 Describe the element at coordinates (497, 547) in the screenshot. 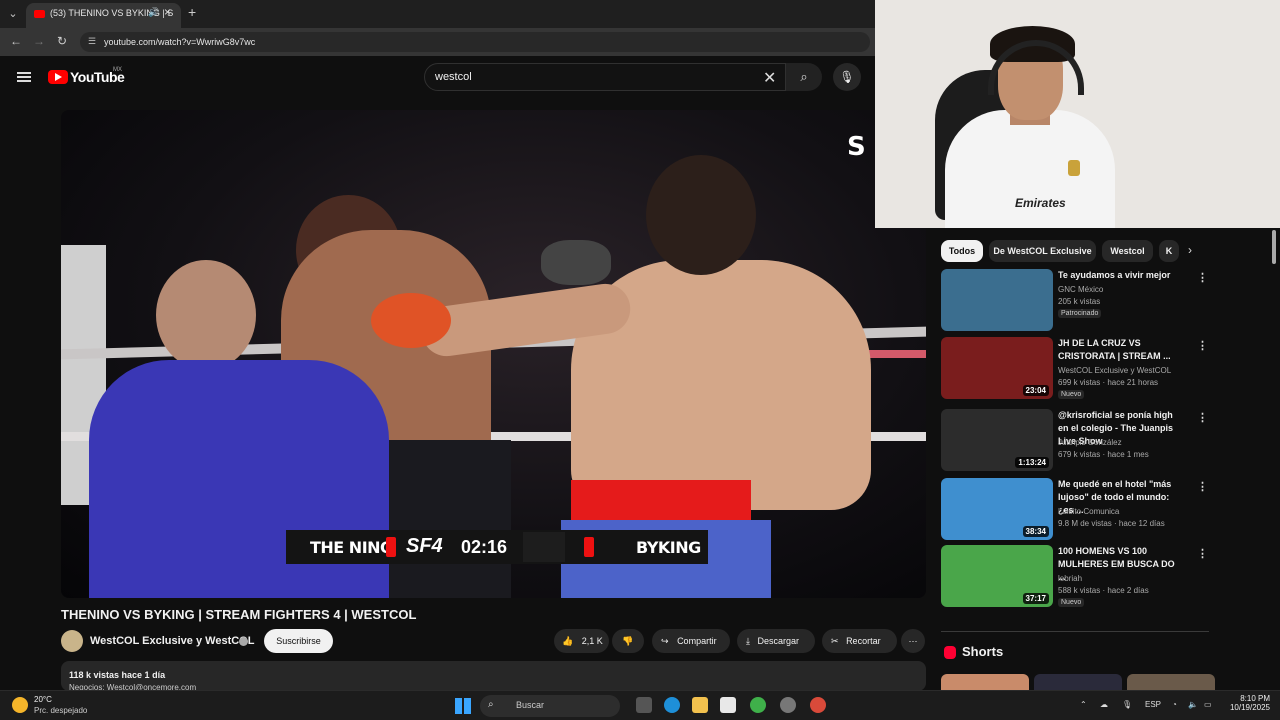

I see `fight-scoreboard: THE NINO SF4 02:16 BYKING` at that location.